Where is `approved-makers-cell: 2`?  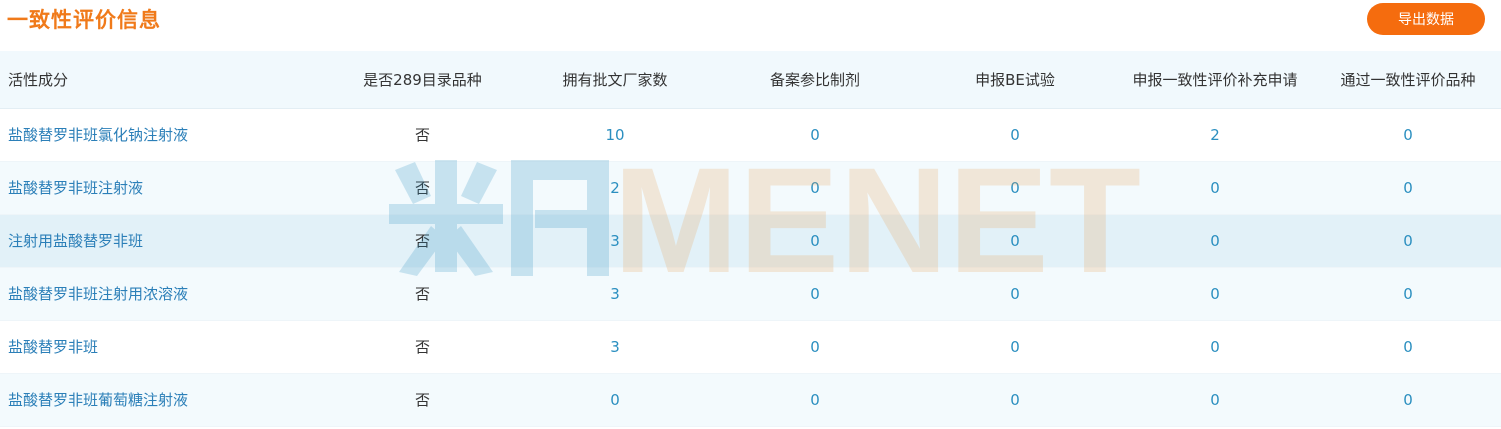 approved-makers-cell: 2 is located at coordinates (615, 188).